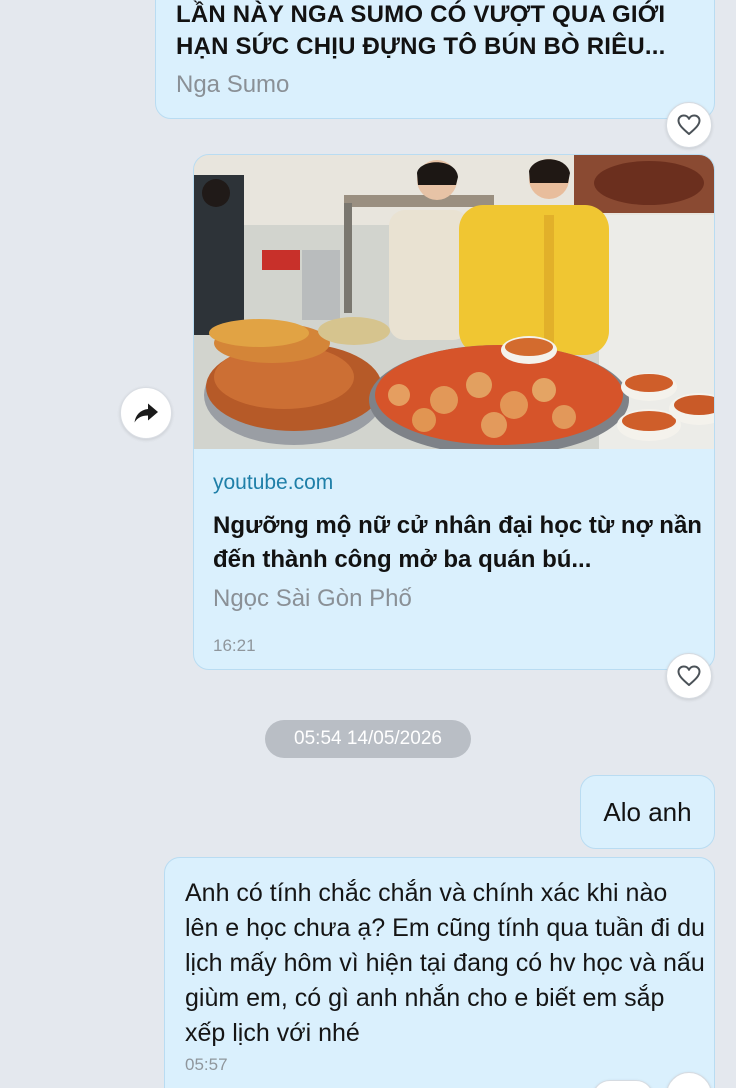 This screenshot has width=736, height=1088. What do you see at coordinates (312, 598) in the screenshot?
I see `link-channel: Ngọc Sài Gòn Phố` at bounding box center [312, 598].